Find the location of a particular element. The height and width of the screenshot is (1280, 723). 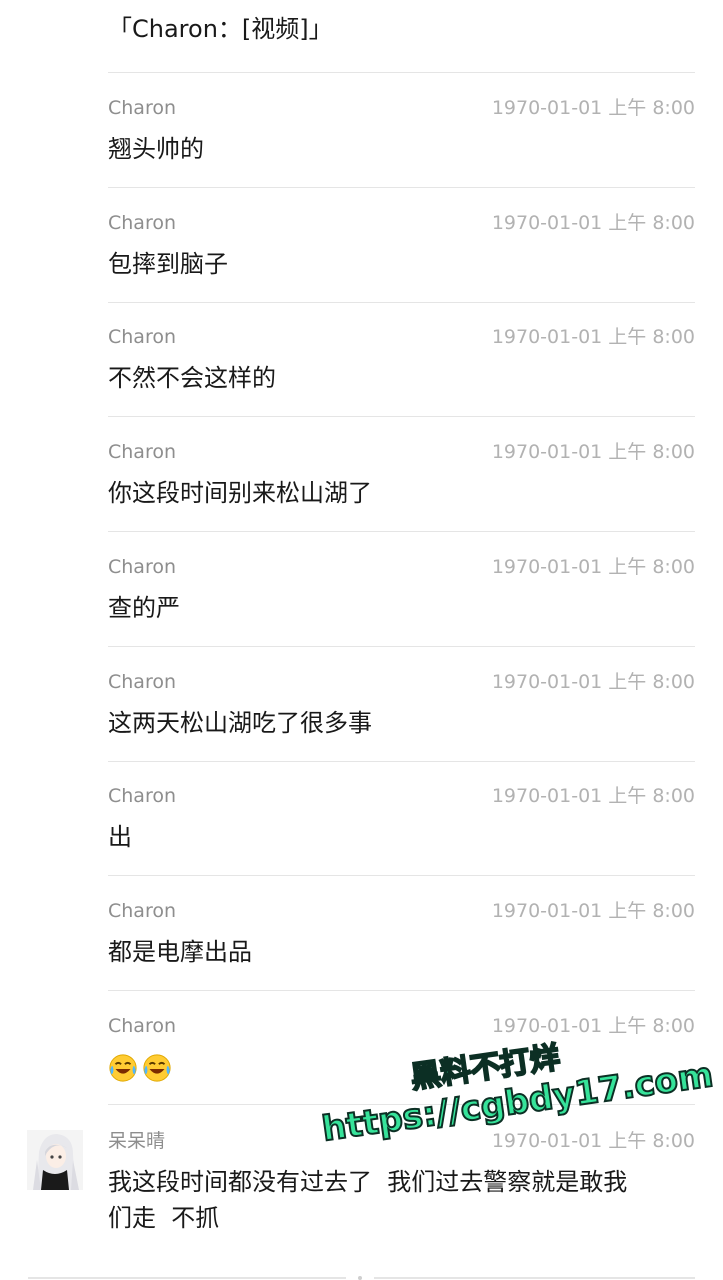

quoted-message: 「Charon：[视频]」 is located at coordinates (220, 29).